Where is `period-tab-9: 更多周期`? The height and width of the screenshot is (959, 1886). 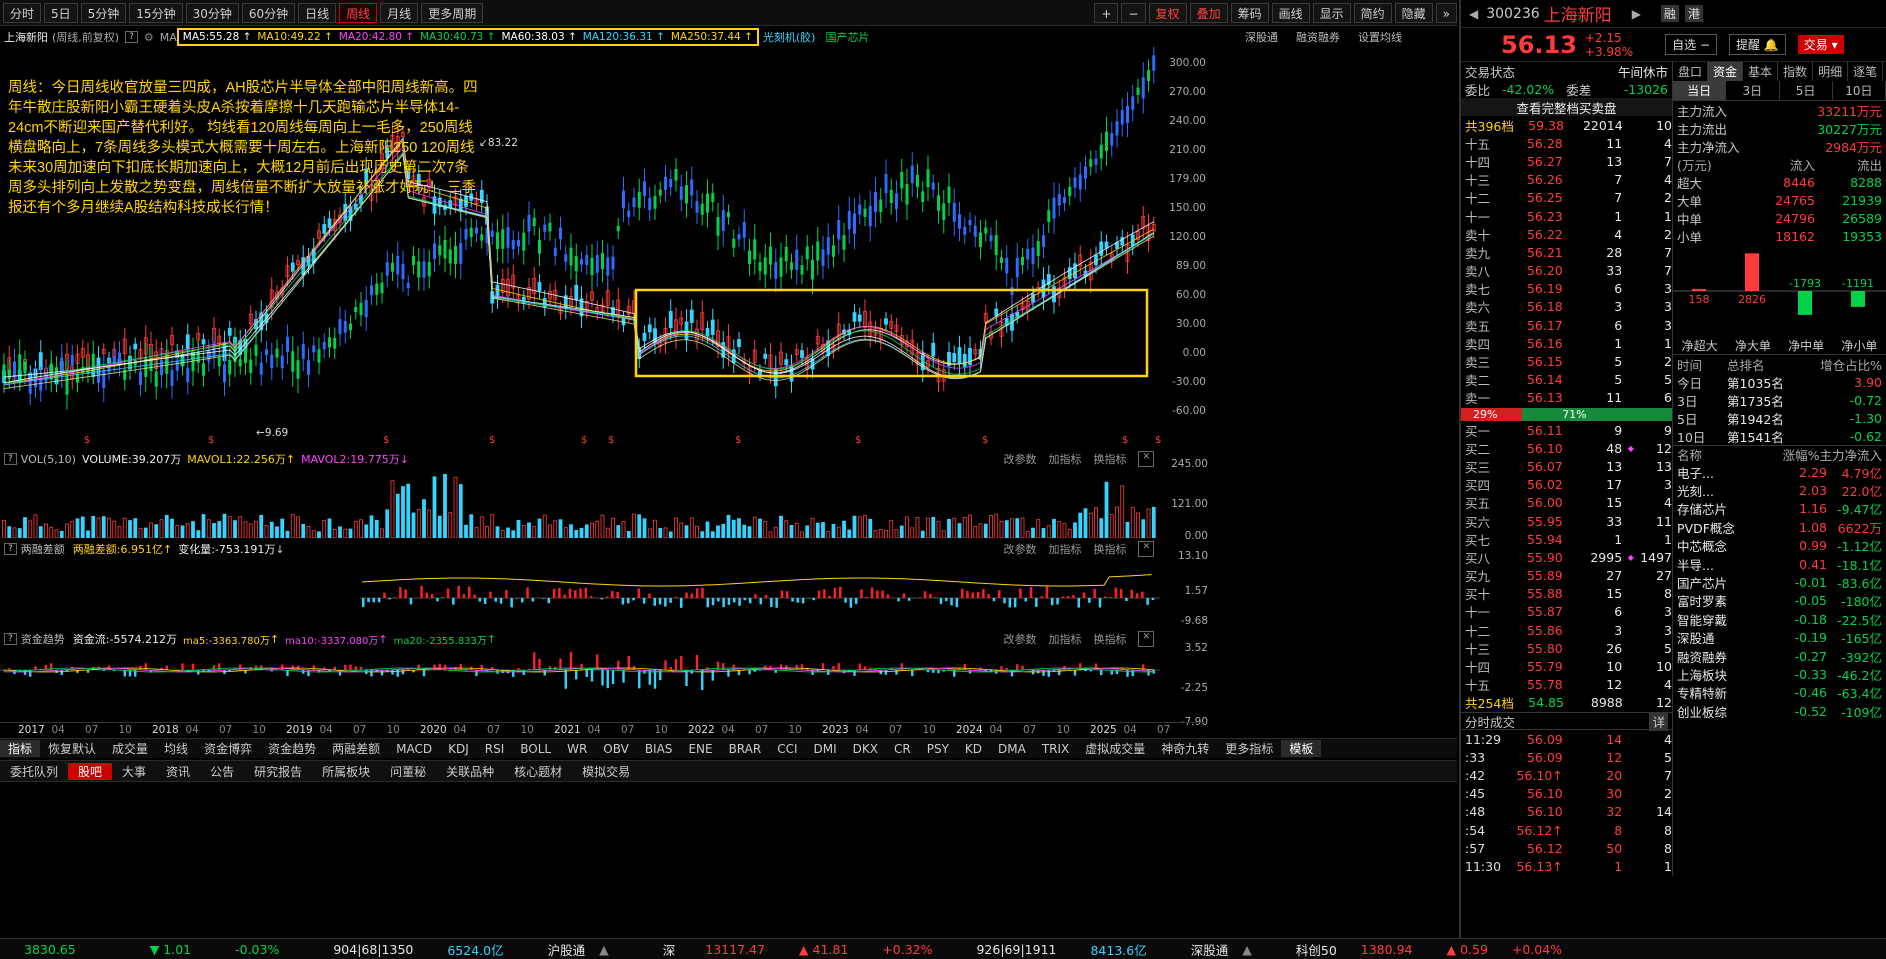
period-tab-9: 更多周期 is located at coordinates (452, 12).